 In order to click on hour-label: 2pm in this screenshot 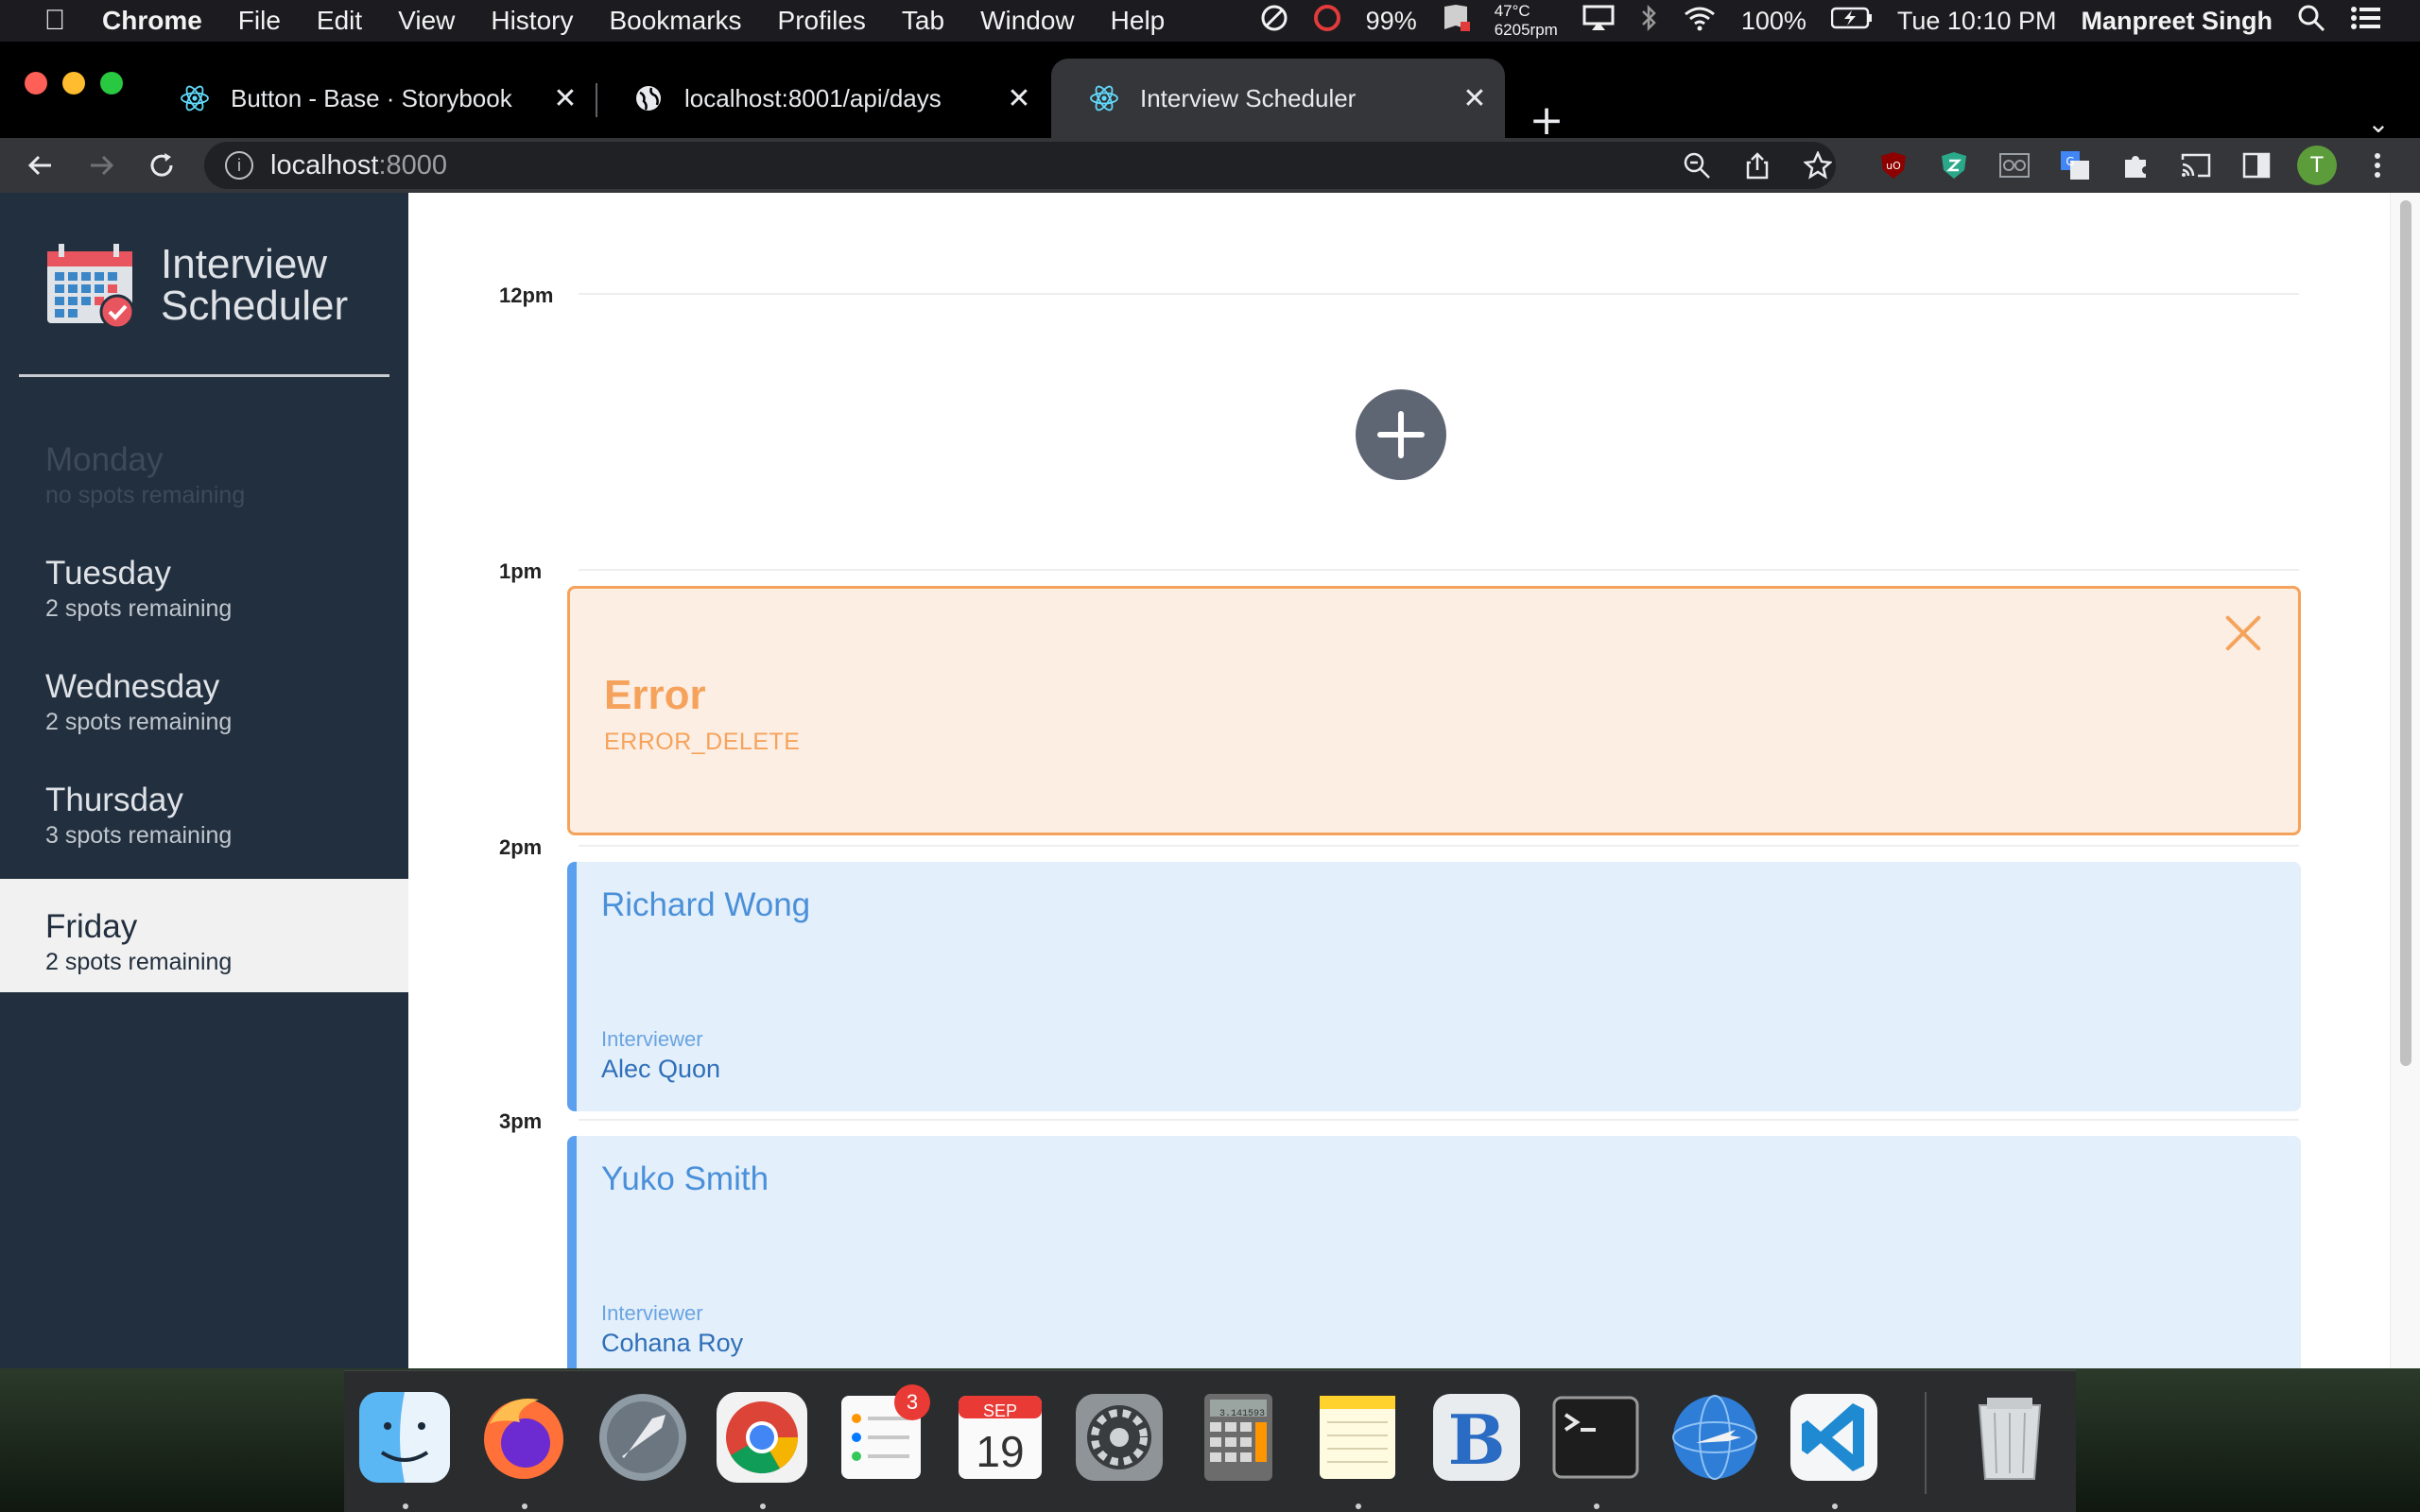, I will do `click(521, 847)`.